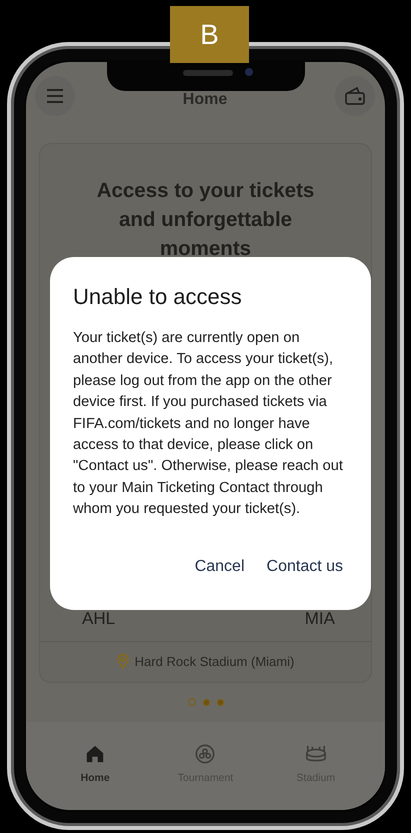 The width and height of the screenshot is (411, 833). I want to click on wallet-button, so click(354, 96).